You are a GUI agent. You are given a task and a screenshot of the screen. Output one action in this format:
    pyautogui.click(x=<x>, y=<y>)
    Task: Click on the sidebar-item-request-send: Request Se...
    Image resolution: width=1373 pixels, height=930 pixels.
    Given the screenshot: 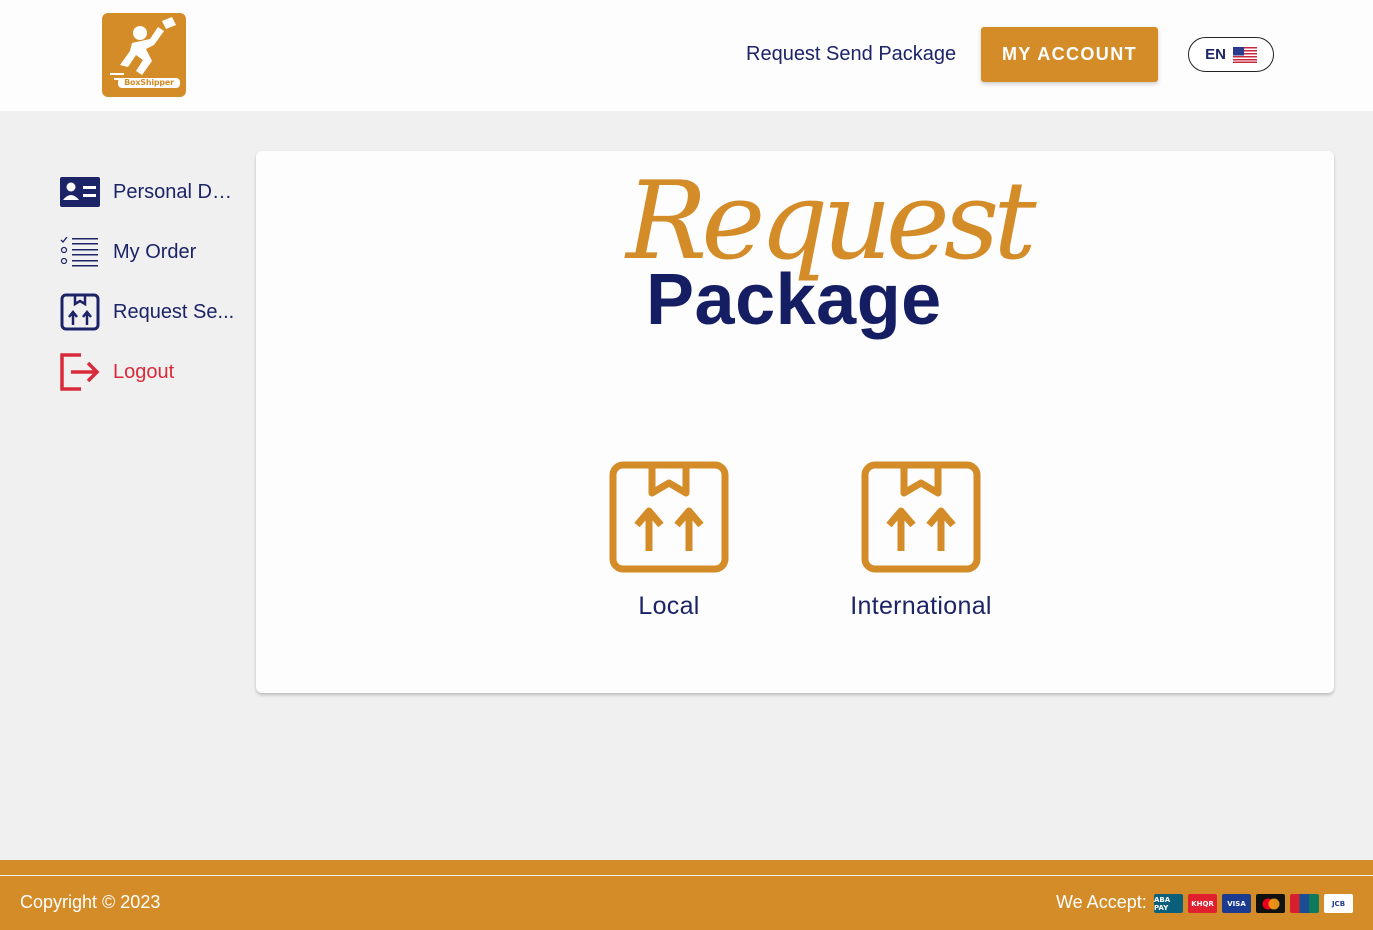 What is the action you would take?
    pyautogui.click(x=153, y=312)
    